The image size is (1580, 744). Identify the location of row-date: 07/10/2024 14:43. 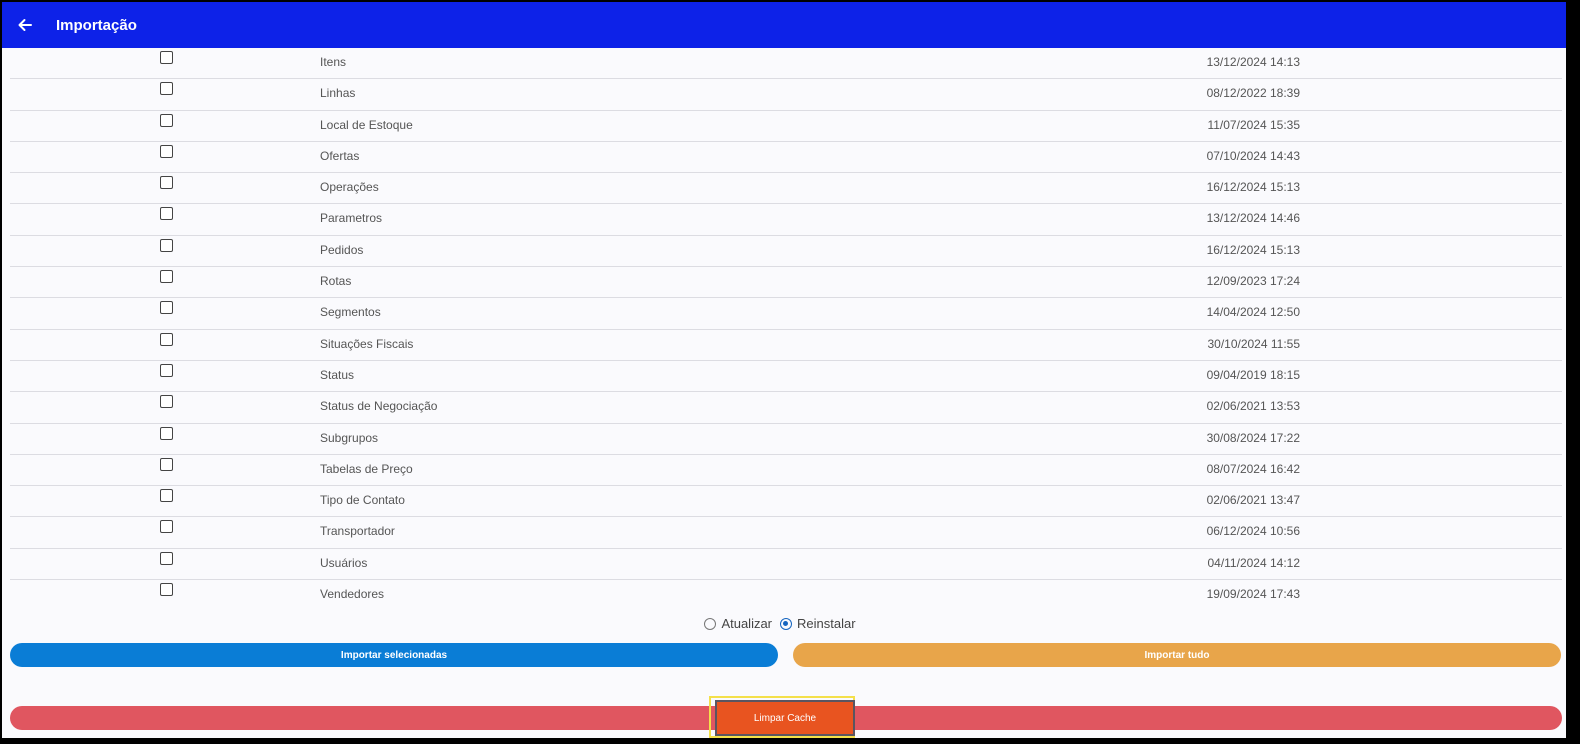
(1253, 155).